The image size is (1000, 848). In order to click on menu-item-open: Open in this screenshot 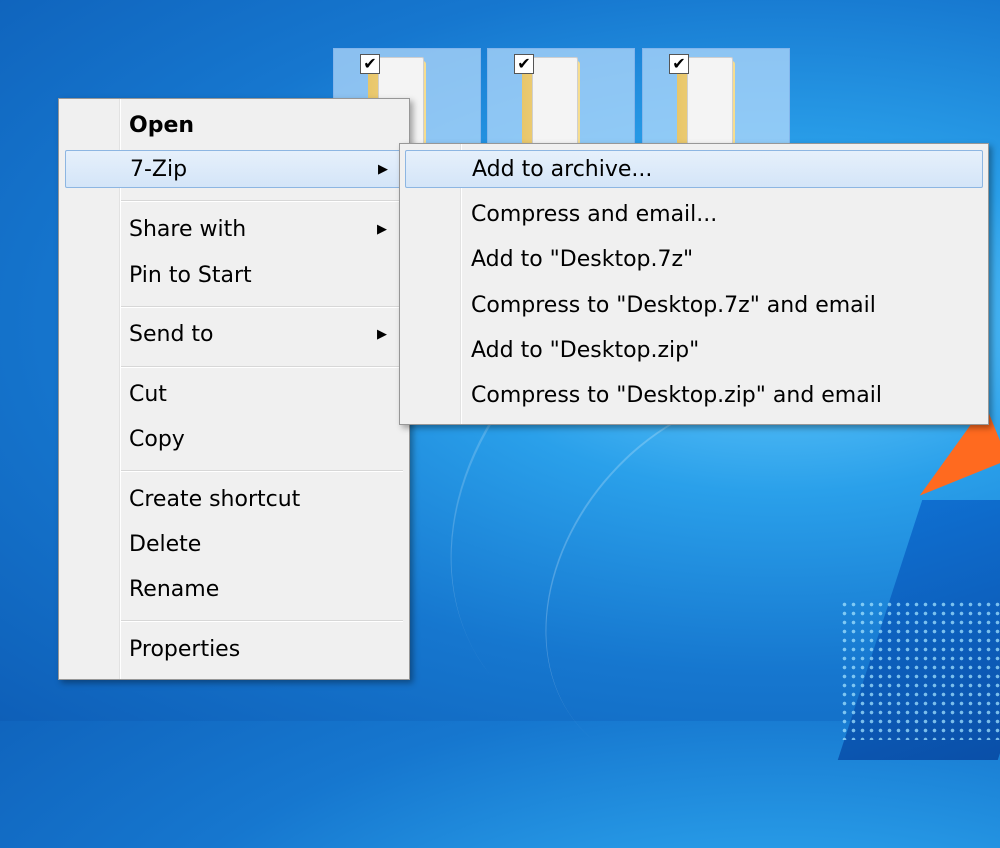, I will do `click(264, 126)`.